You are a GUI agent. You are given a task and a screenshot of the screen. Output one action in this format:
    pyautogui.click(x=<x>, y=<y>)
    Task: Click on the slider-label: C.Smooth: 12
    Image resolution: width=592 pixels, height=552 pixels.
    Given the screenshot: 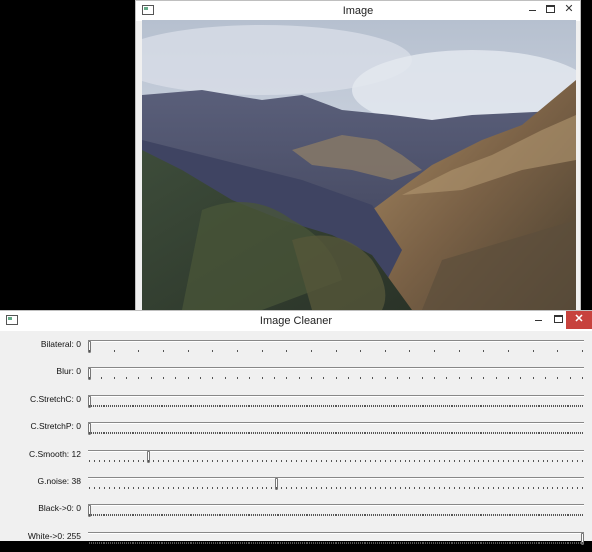 What is the action you would take?
    pyautogui.click(x=55, y=453)
    